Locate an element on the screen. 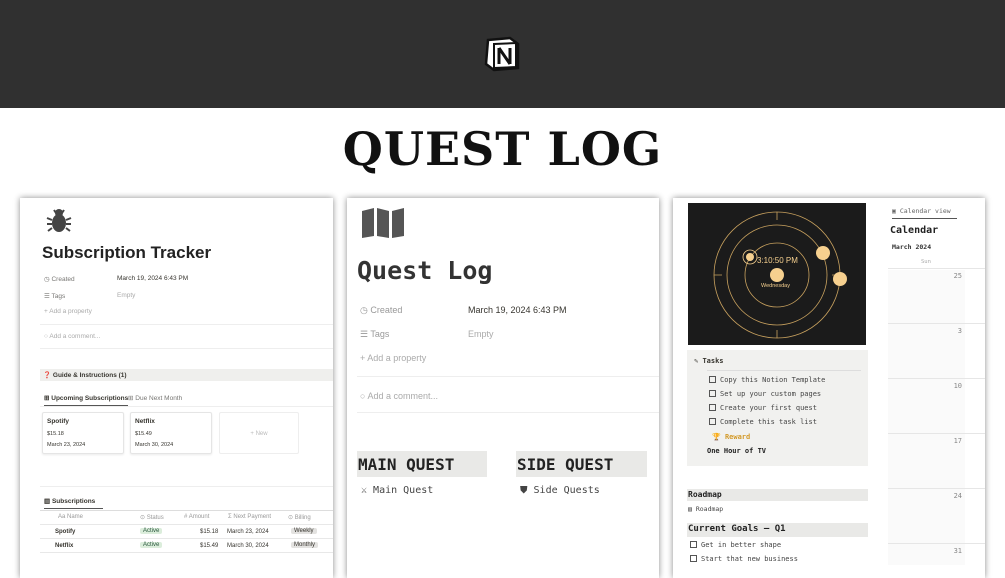 The width and height of the screenshot is (1005, 578). page-title: Subscription Tracker is located at coordinates (127, 252).